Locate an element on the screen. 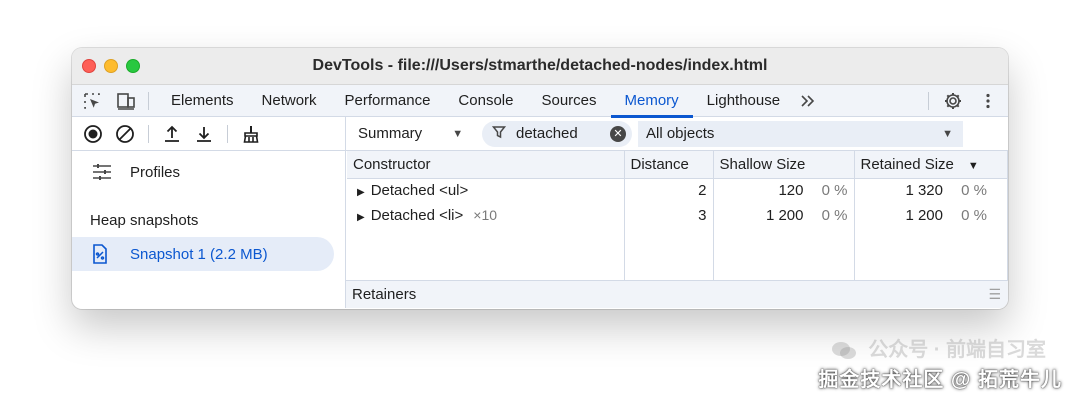 The height and width of the screenshot is (404, 1080). tab-lighthouse: Lighthouse is located at coordinates (743, 101).